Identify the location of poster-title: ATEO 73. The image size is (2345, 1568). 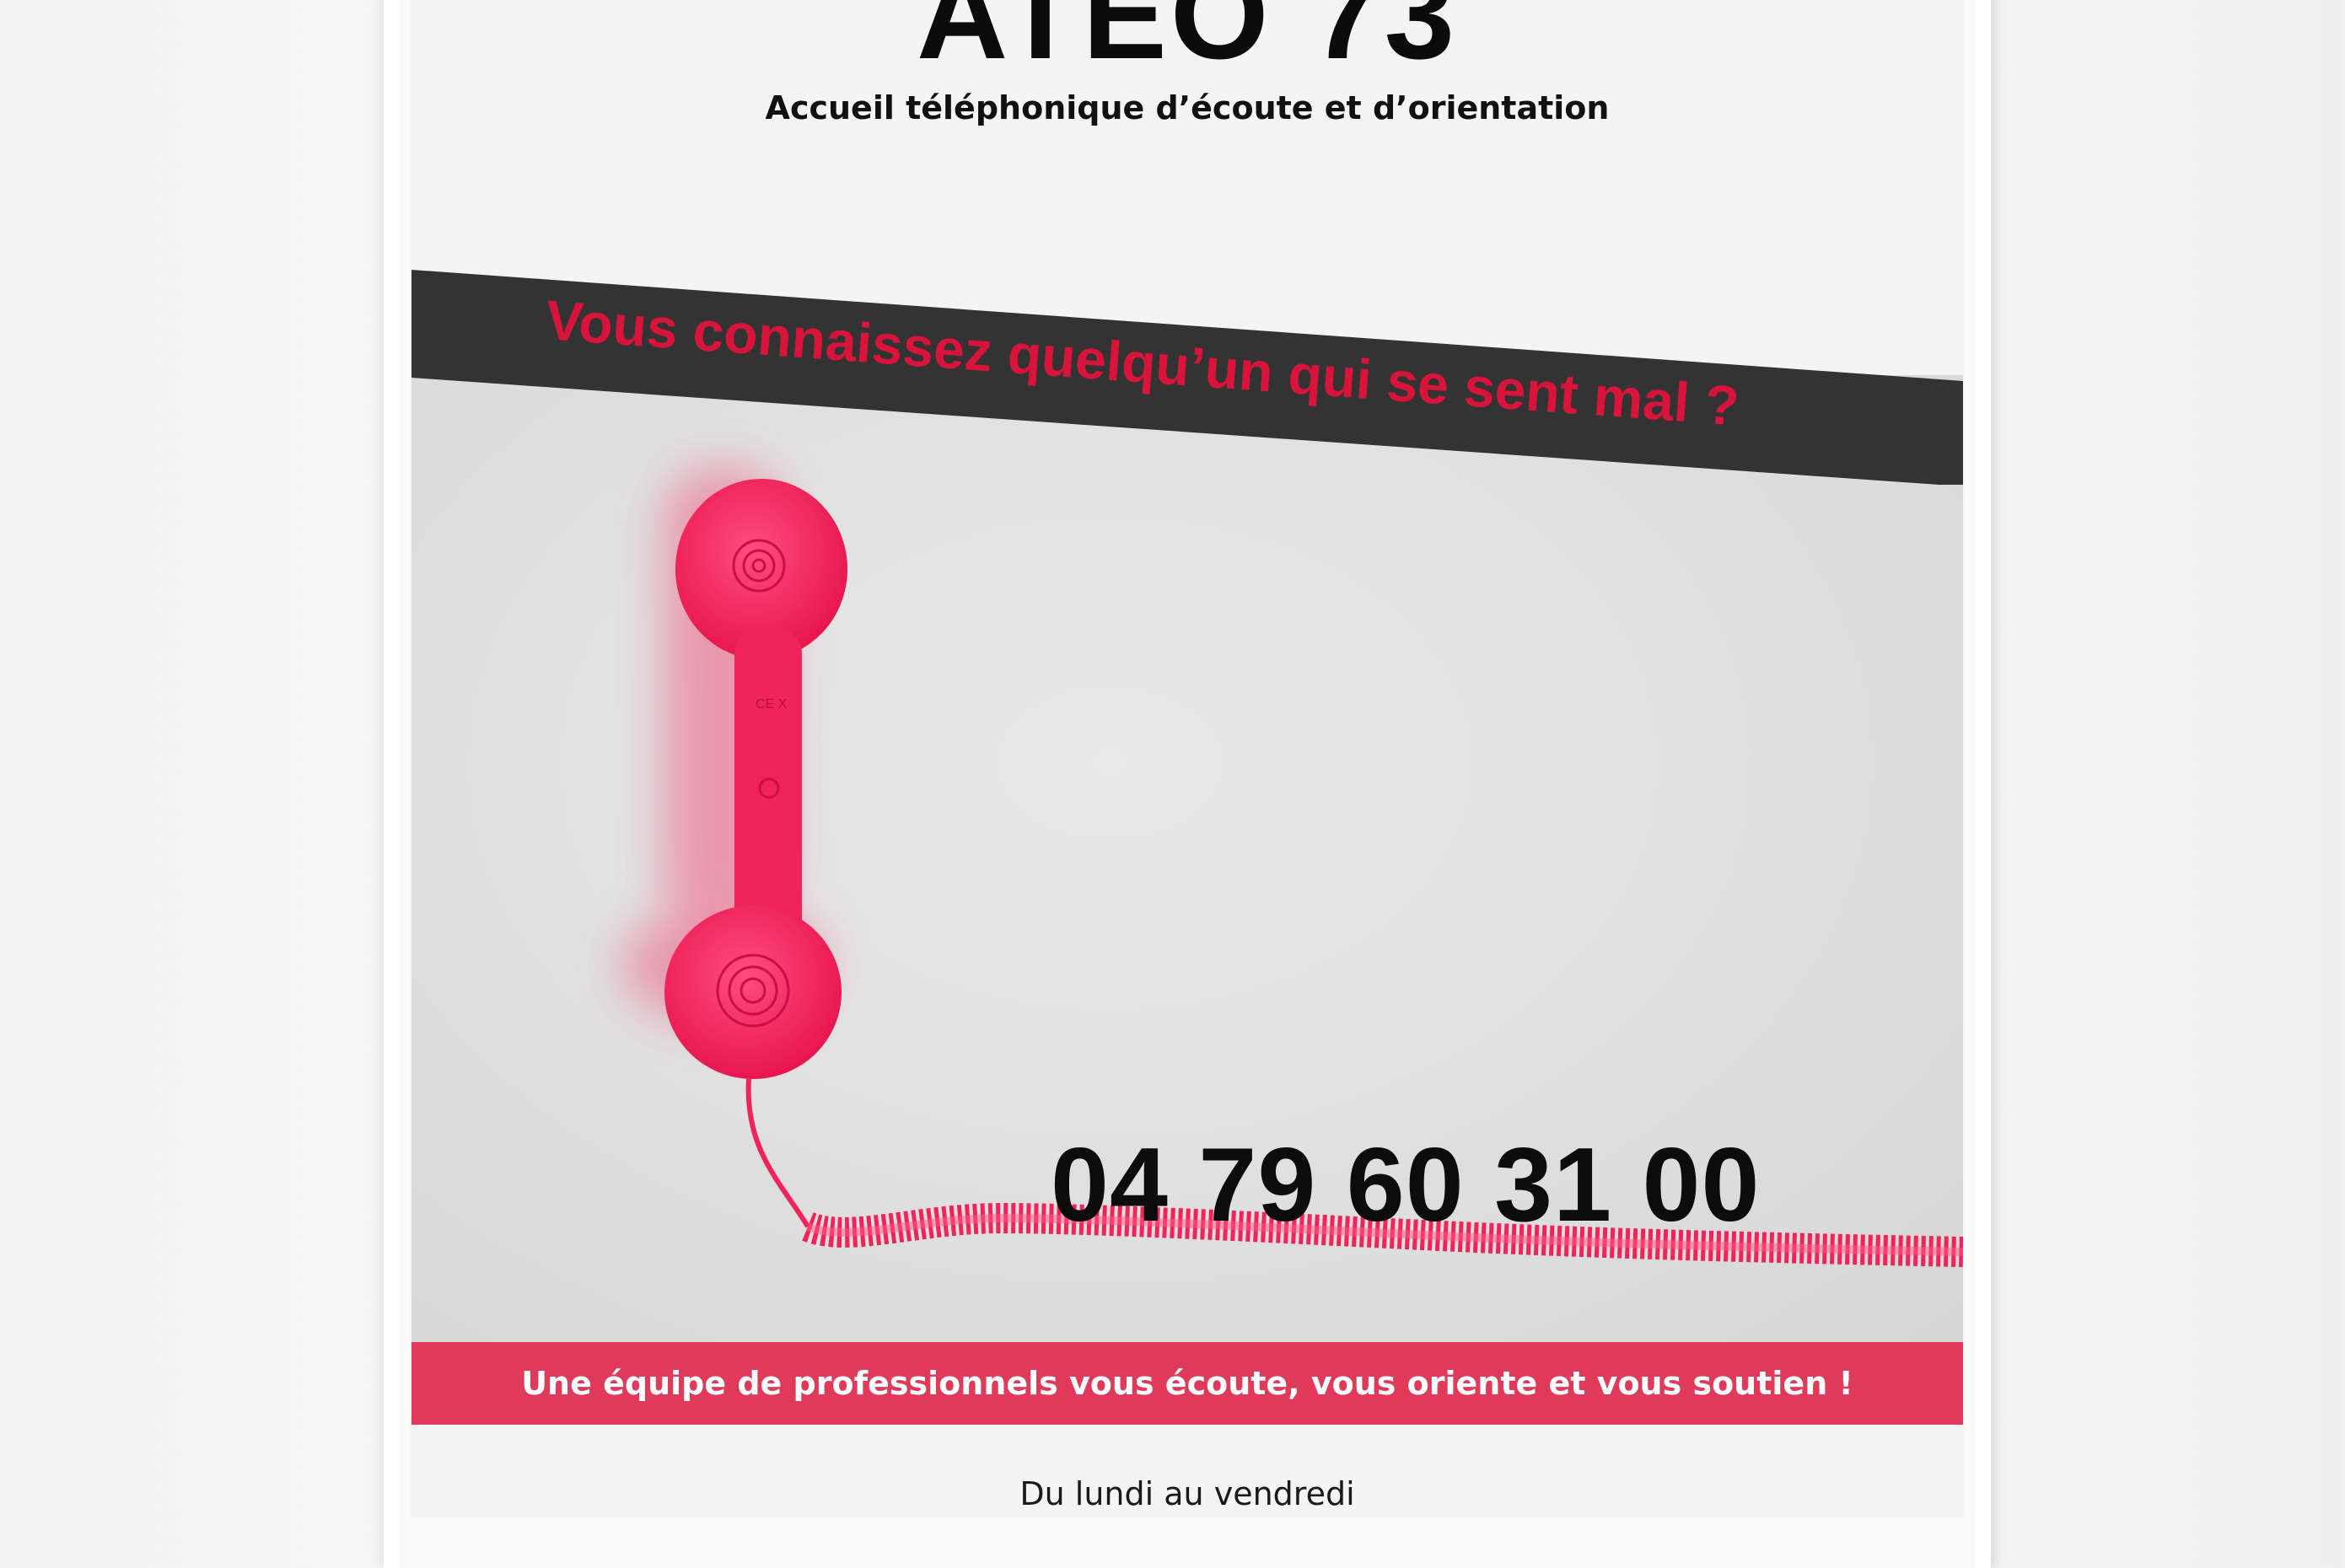
(1187, 43).